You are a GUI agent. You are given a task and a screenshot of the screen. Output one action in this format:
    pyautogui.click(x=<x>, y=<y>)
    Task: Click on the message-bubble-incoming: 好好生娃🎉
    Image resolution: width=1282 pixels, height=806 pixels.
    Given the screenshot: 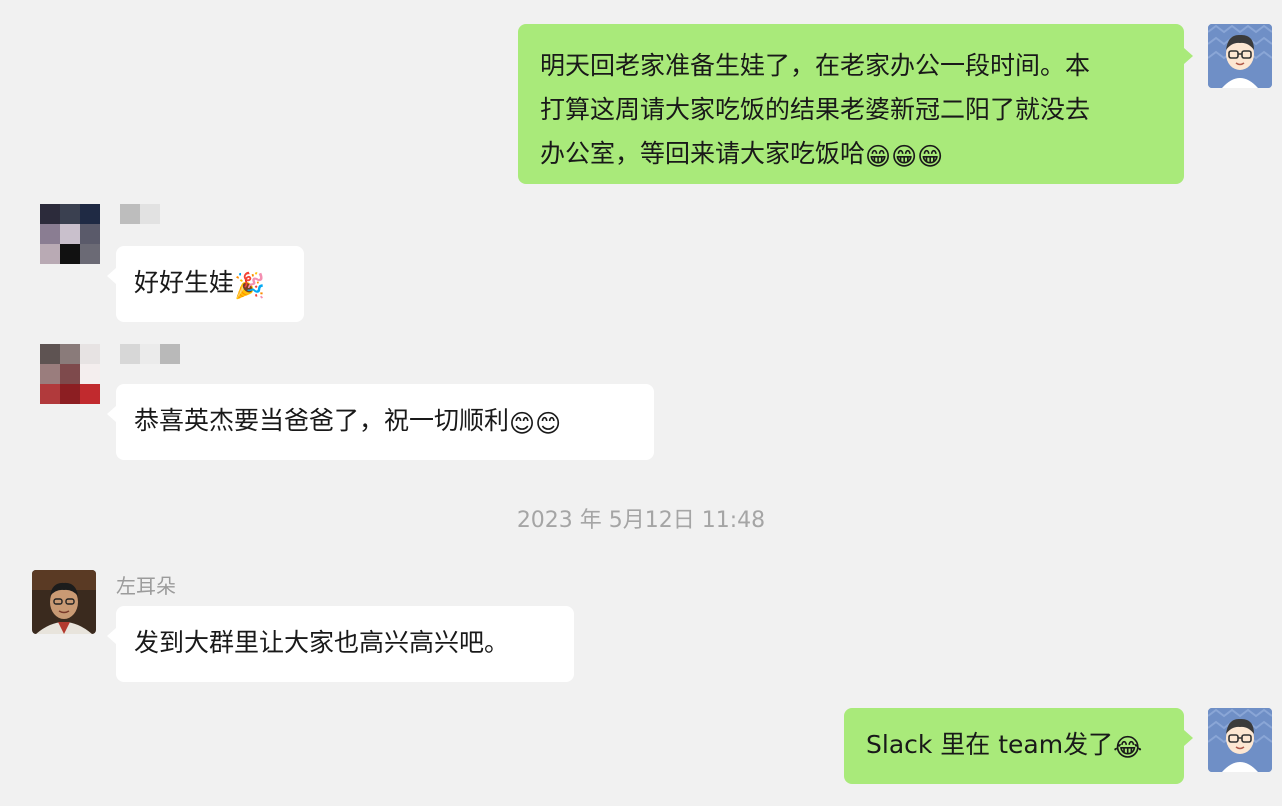 What is the action you would take?
    pyautogui.click(x=210, y=284)
    